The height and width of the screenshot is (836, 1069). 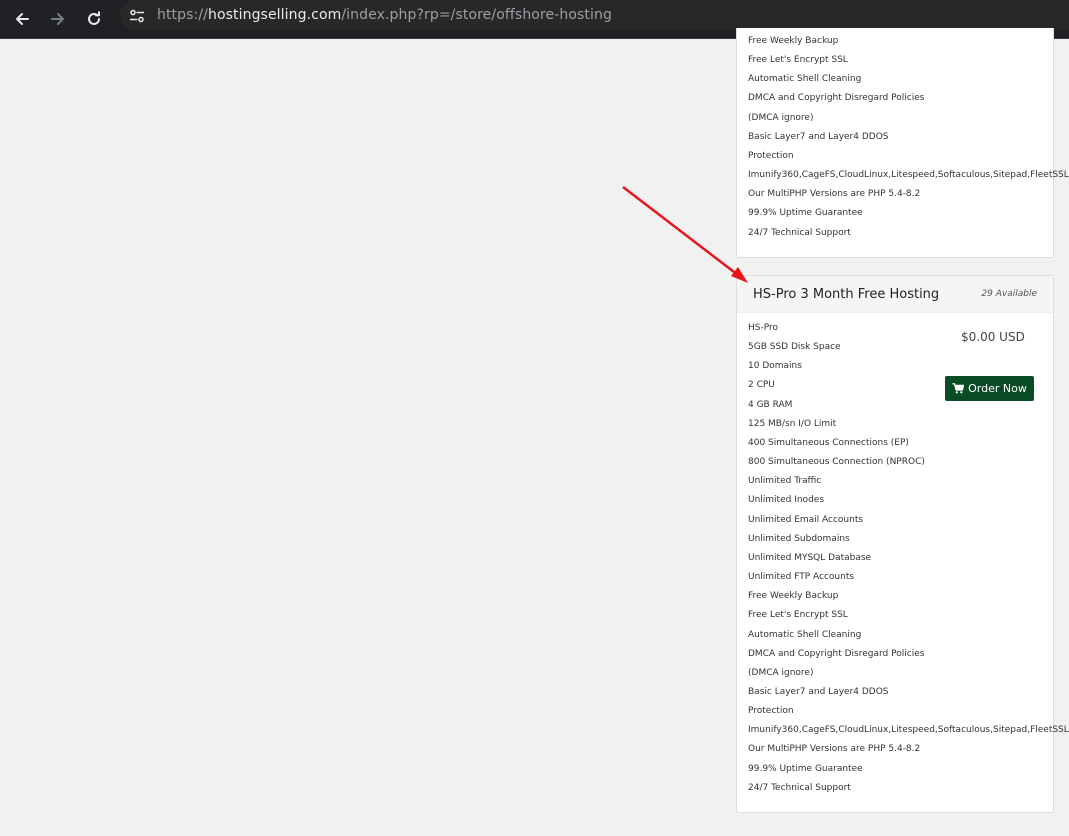 What do you see at coordinates (799, 538) in the screenshot?
I see `feature-item: Unlimited Subdomains` at bounding box center [799, 538].